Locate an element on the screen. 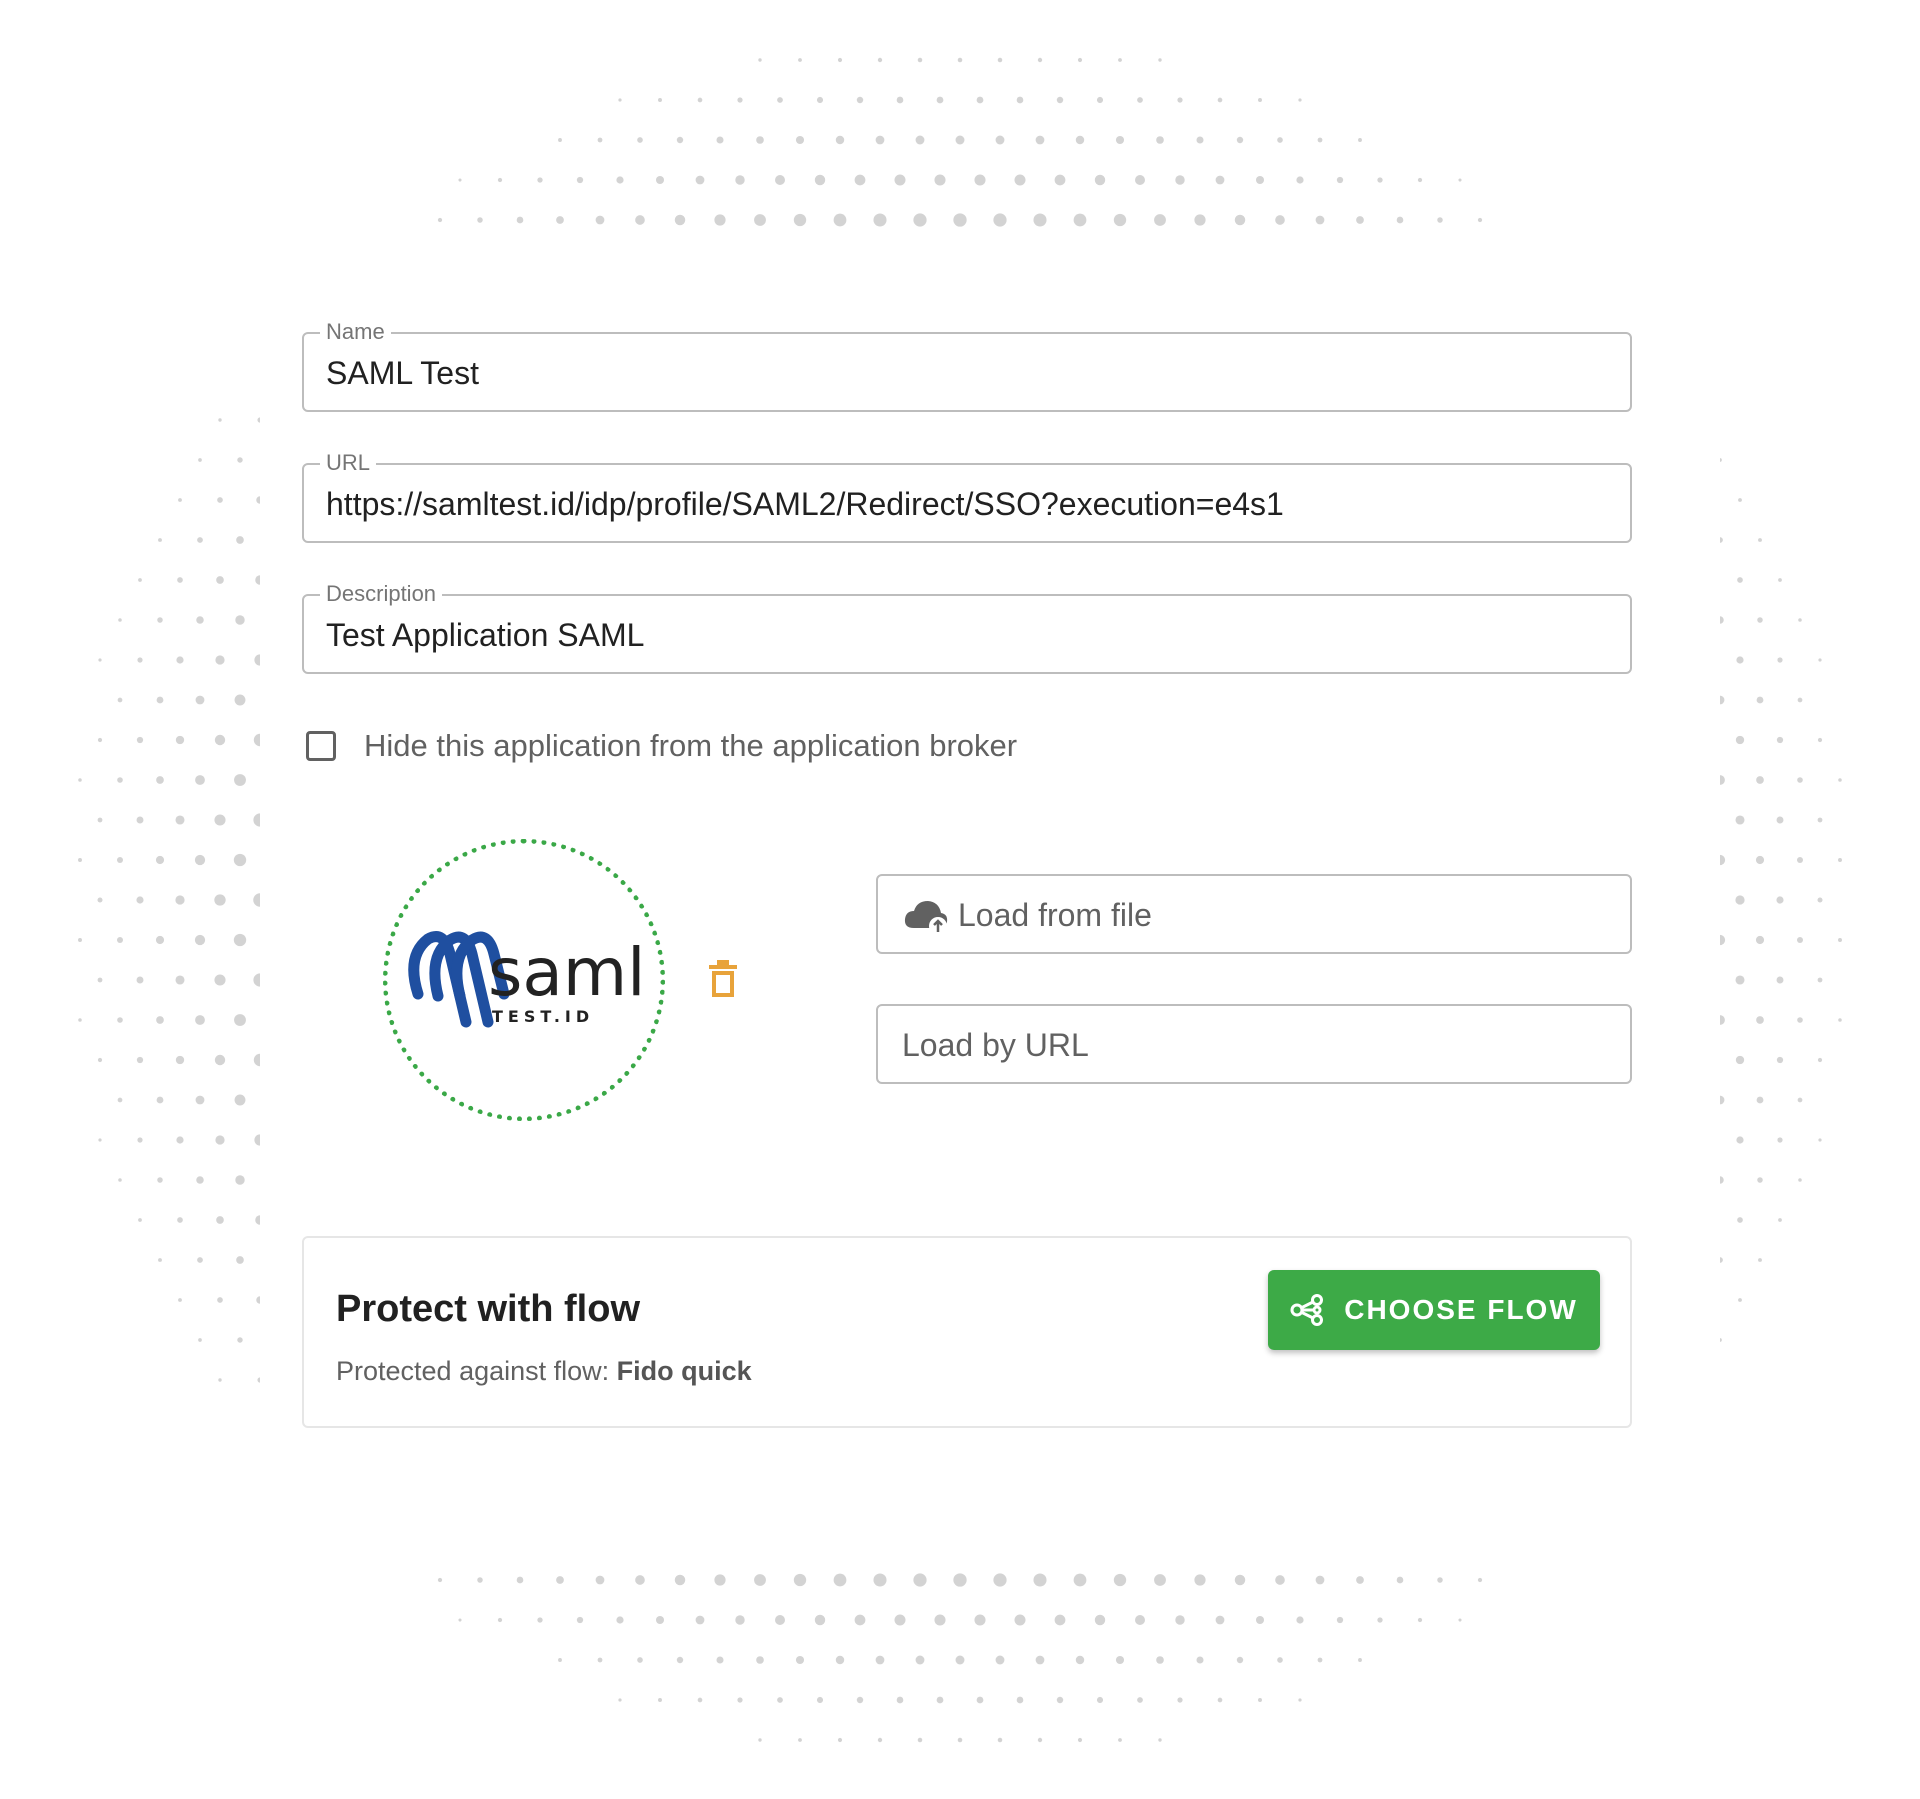  name-field-label: Name is located at coordinates (355, 332).